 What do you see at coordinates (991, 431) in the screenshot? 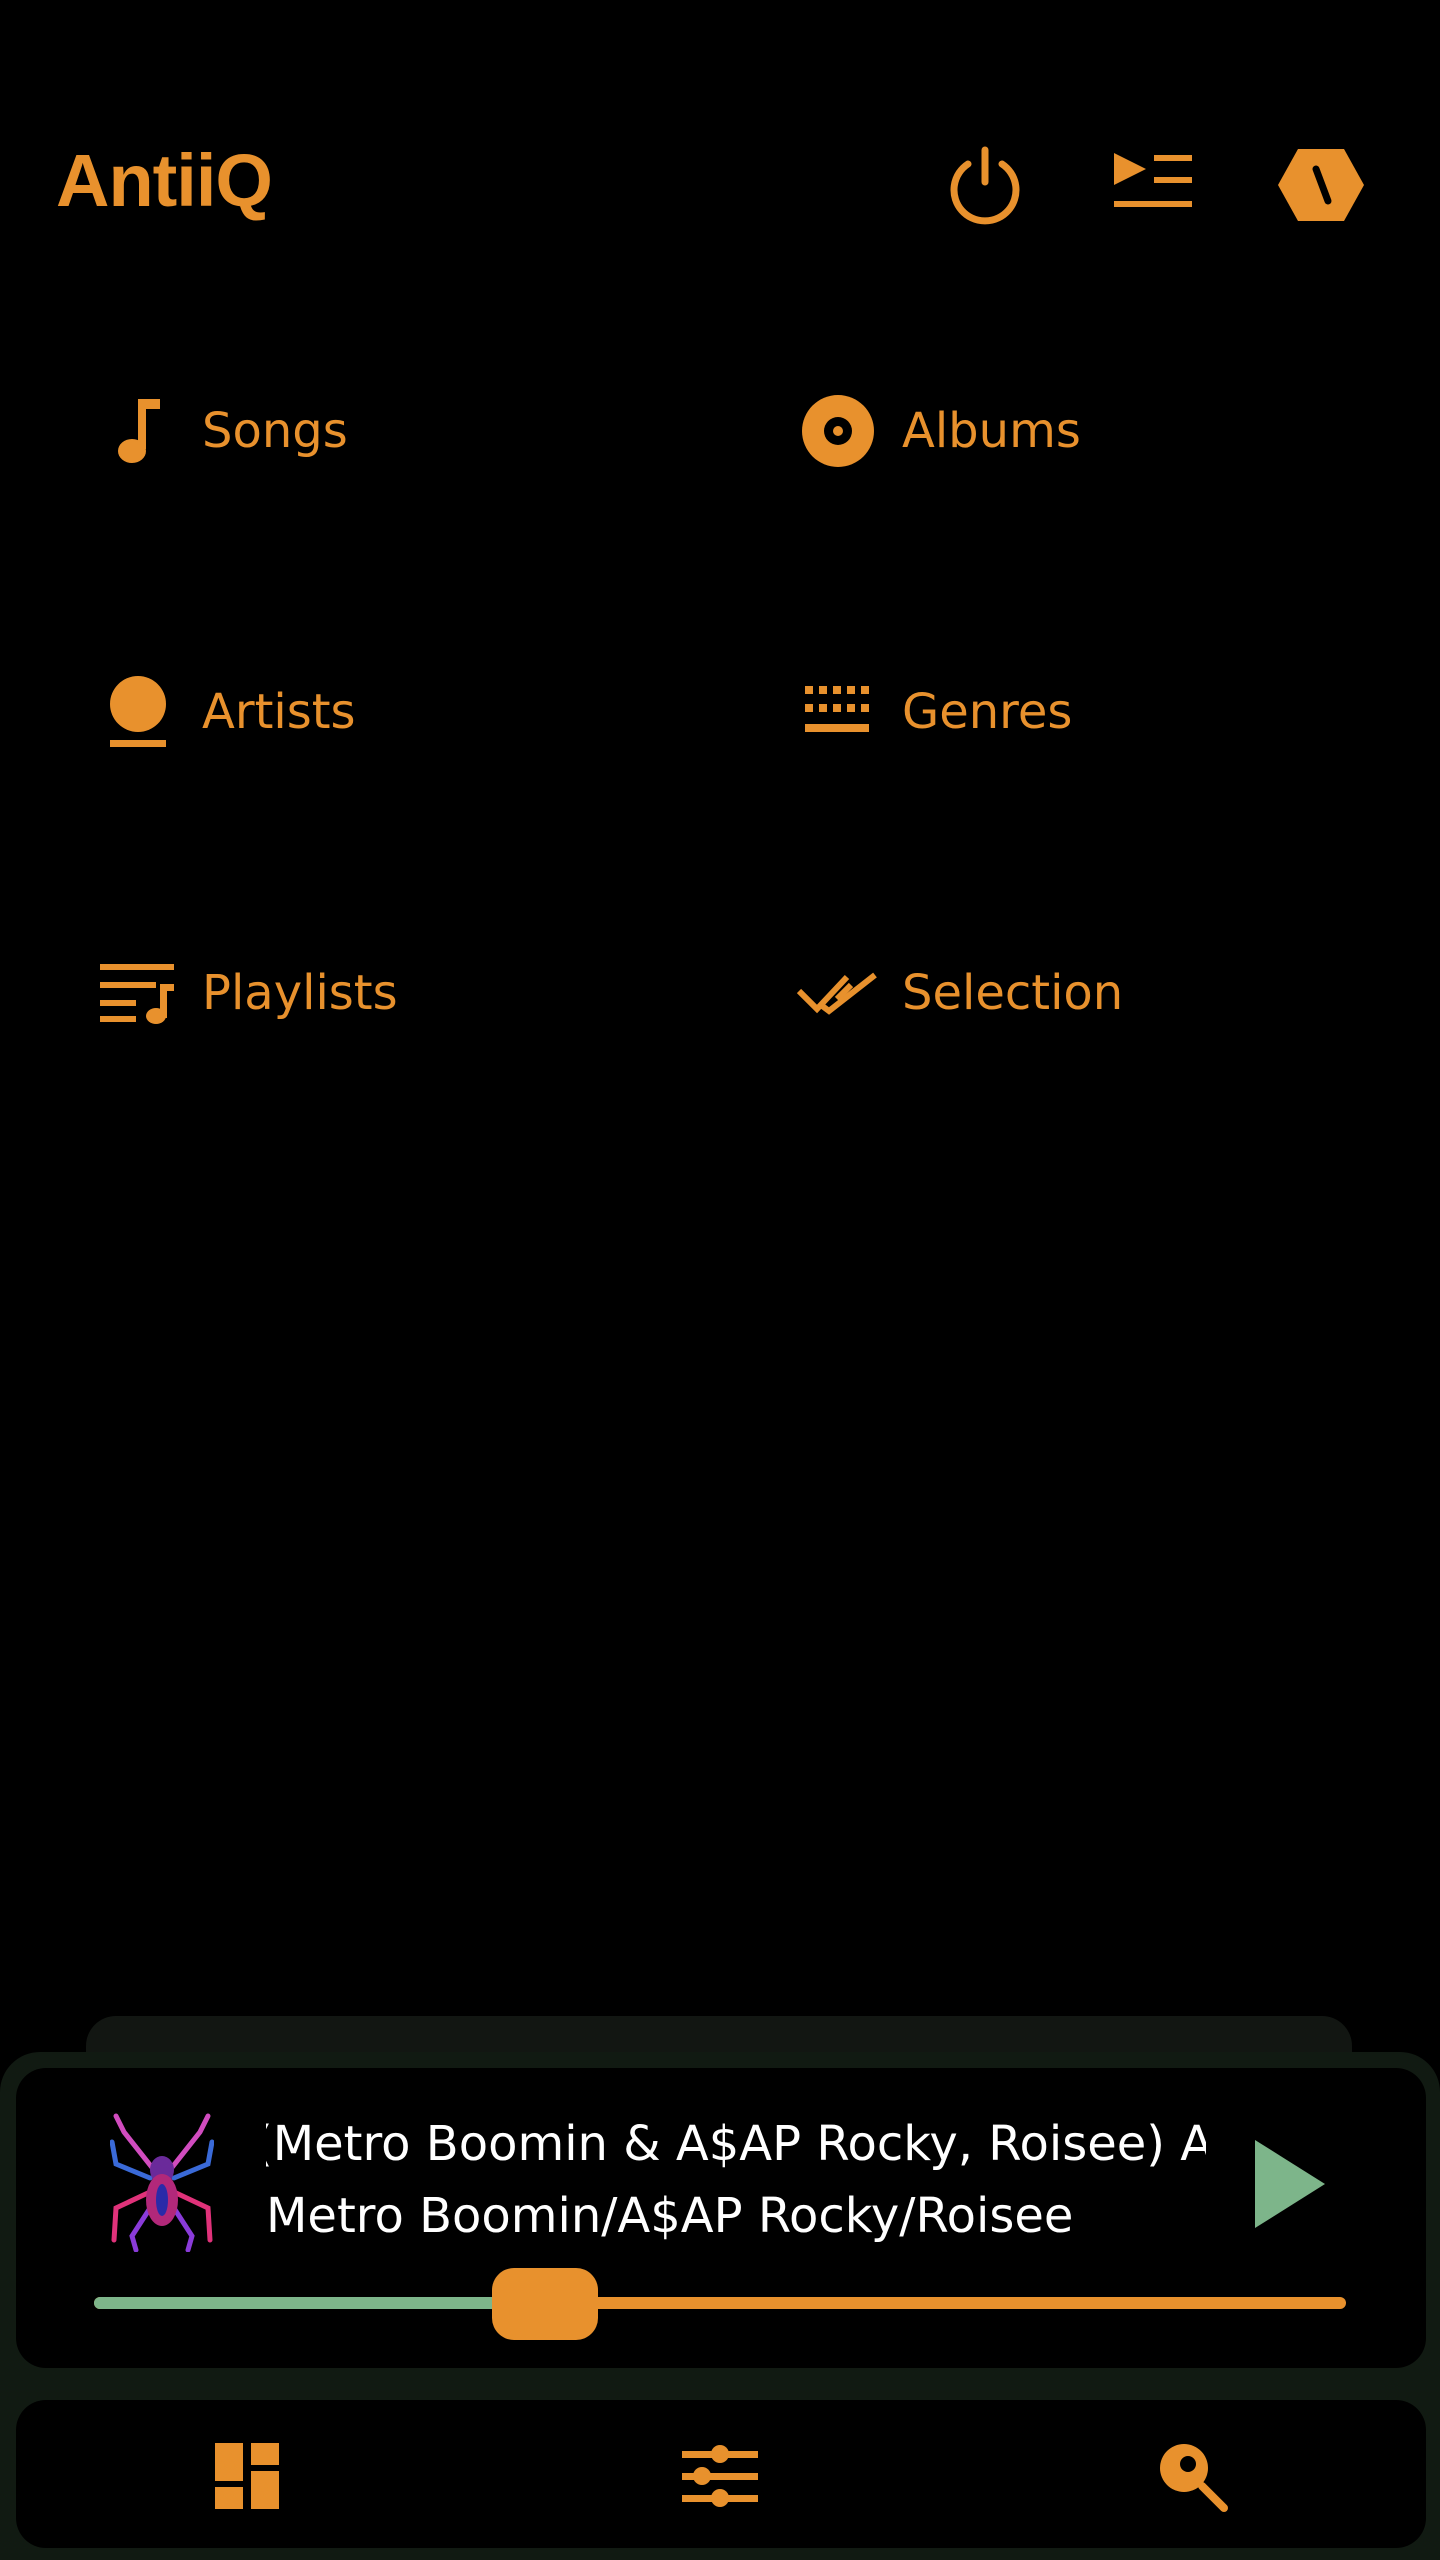
I see `library-item-label: Albums` at bounding box center [991, 431].